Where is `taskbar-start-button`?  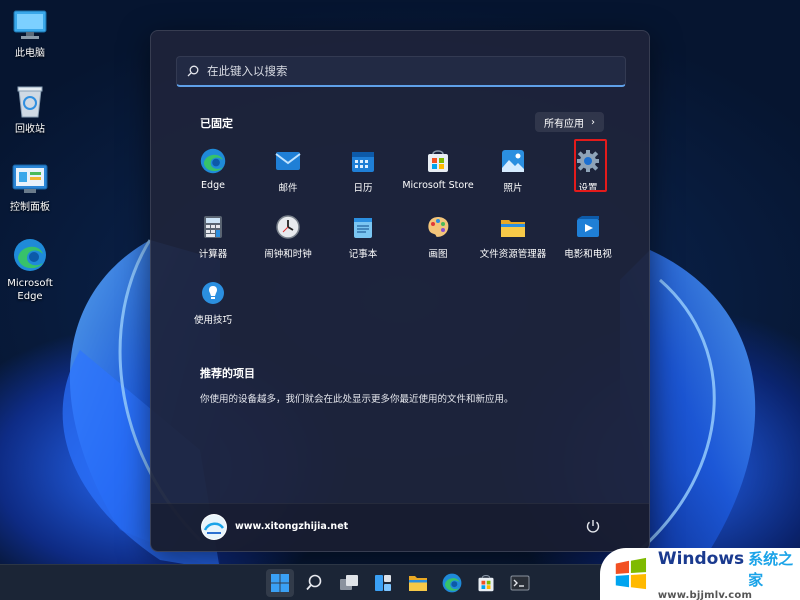 taskbar-start-button is located at coordinates (280, 583).